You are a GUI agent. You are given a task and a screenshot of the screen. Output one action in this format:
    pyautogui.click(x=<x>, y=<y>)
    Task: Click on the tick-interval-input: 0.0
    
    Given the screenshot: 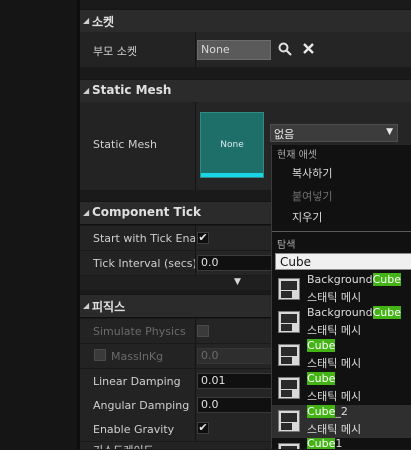 What is the action you would take?
    pyautogui.click(x=237, y=263)
    